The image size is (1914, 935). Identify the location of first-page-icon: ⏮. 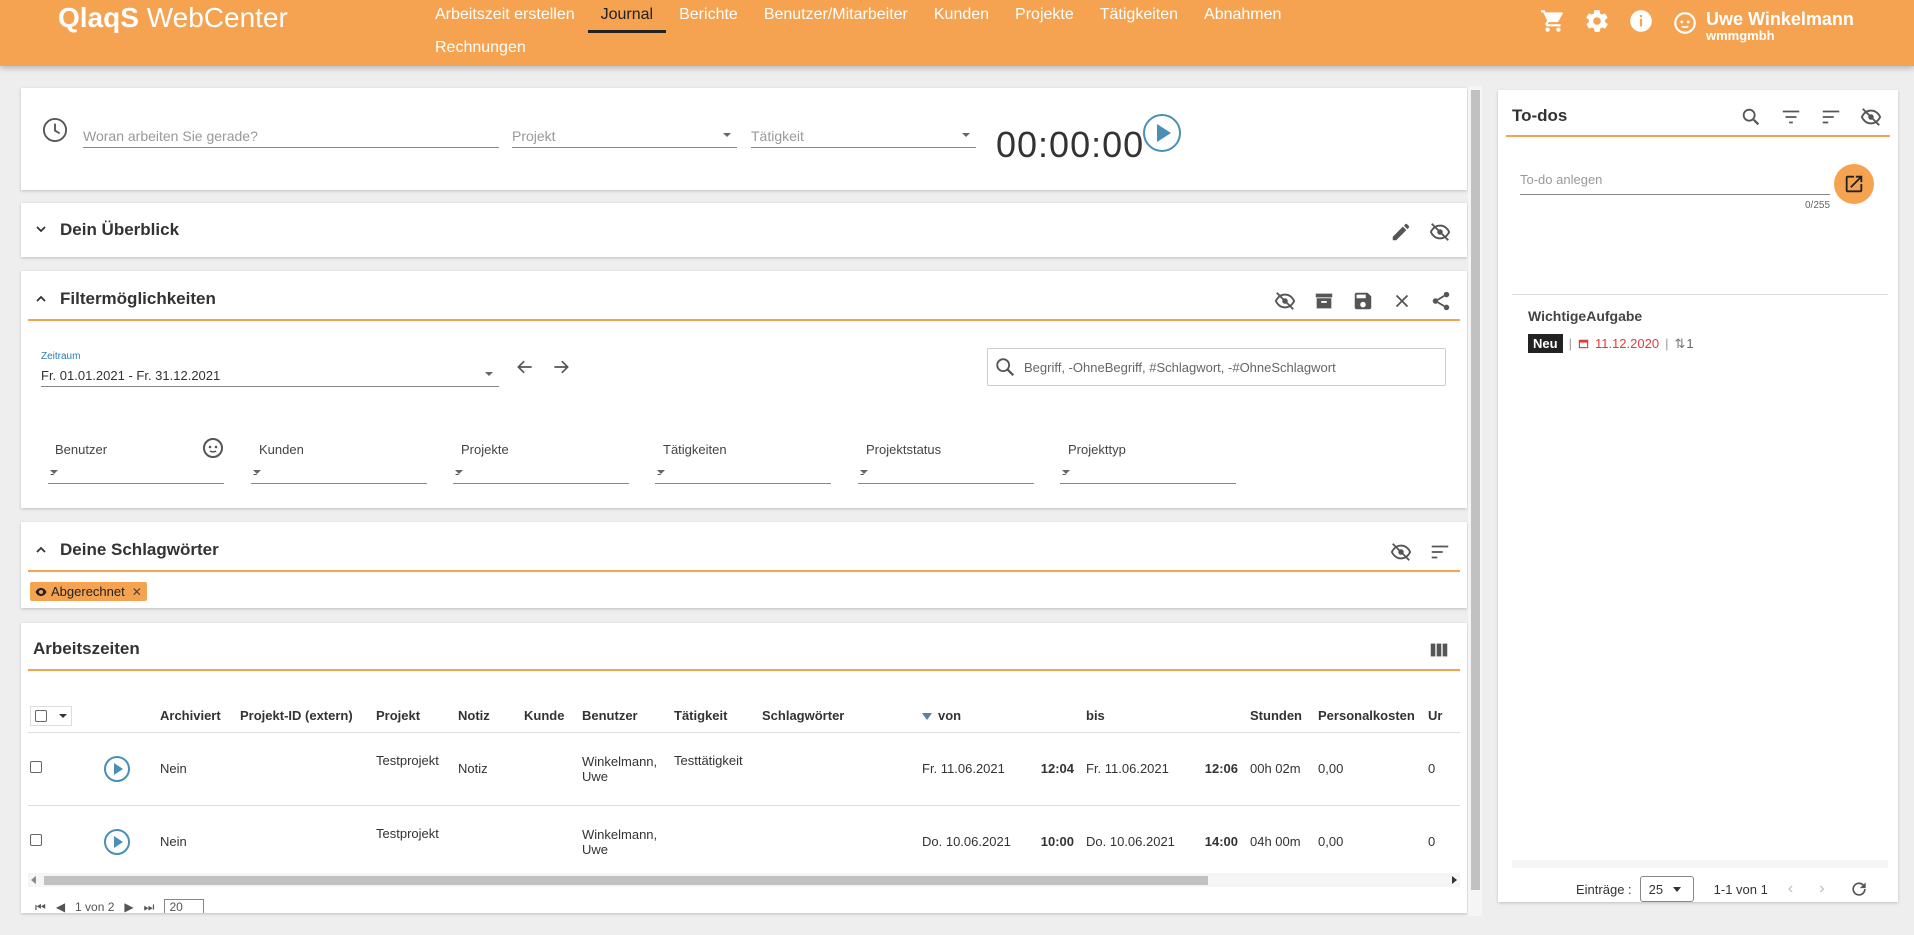
(40, 907).